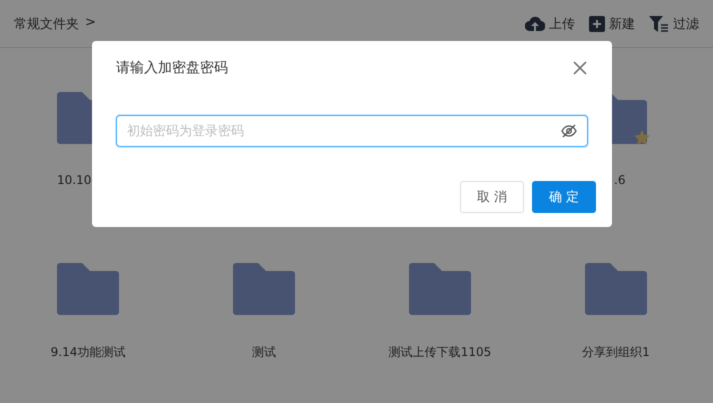  Describe the element at coordinates (674, 23) in the screenshot. I see `toolbar-button: 过滤` at that location.